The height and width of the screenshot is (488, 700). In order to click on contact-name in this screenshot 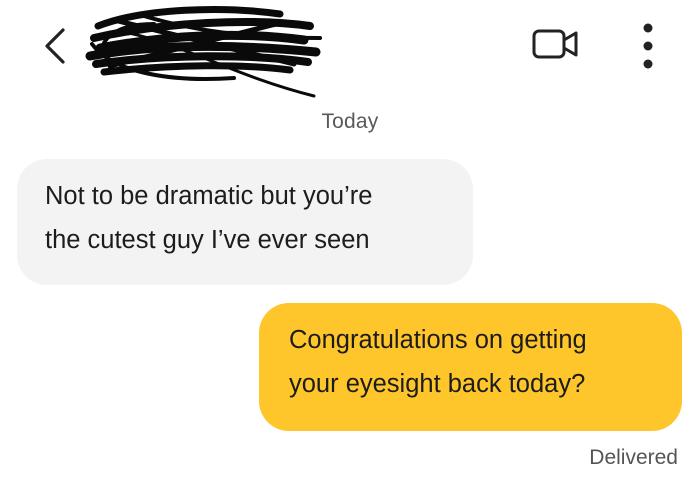, I will do `click(204, 52)`.